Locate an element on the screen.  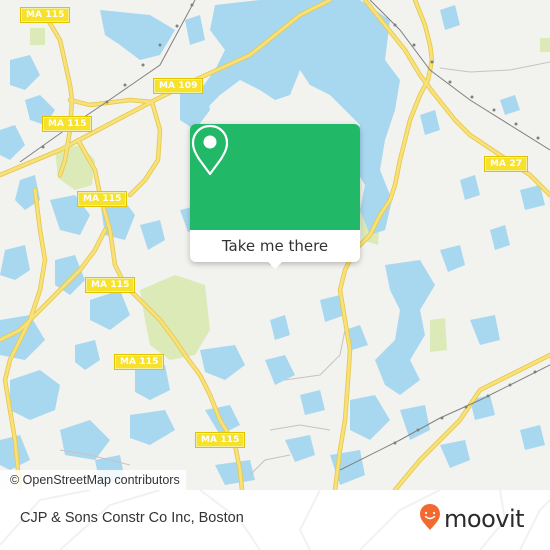
location-popup: Take me there is located at coordinates (275, 196).